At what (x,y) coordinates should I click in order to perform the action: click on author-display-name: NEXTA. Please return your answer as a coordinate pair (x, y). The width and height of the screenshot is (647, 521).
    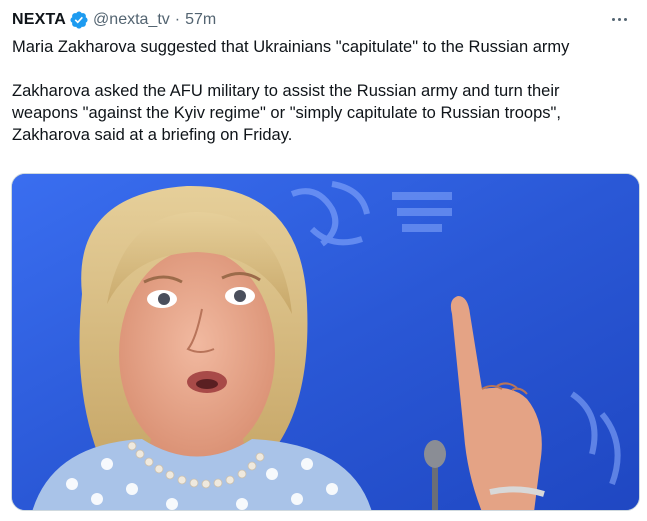
    Looking at the image, I should click on (39, 20).